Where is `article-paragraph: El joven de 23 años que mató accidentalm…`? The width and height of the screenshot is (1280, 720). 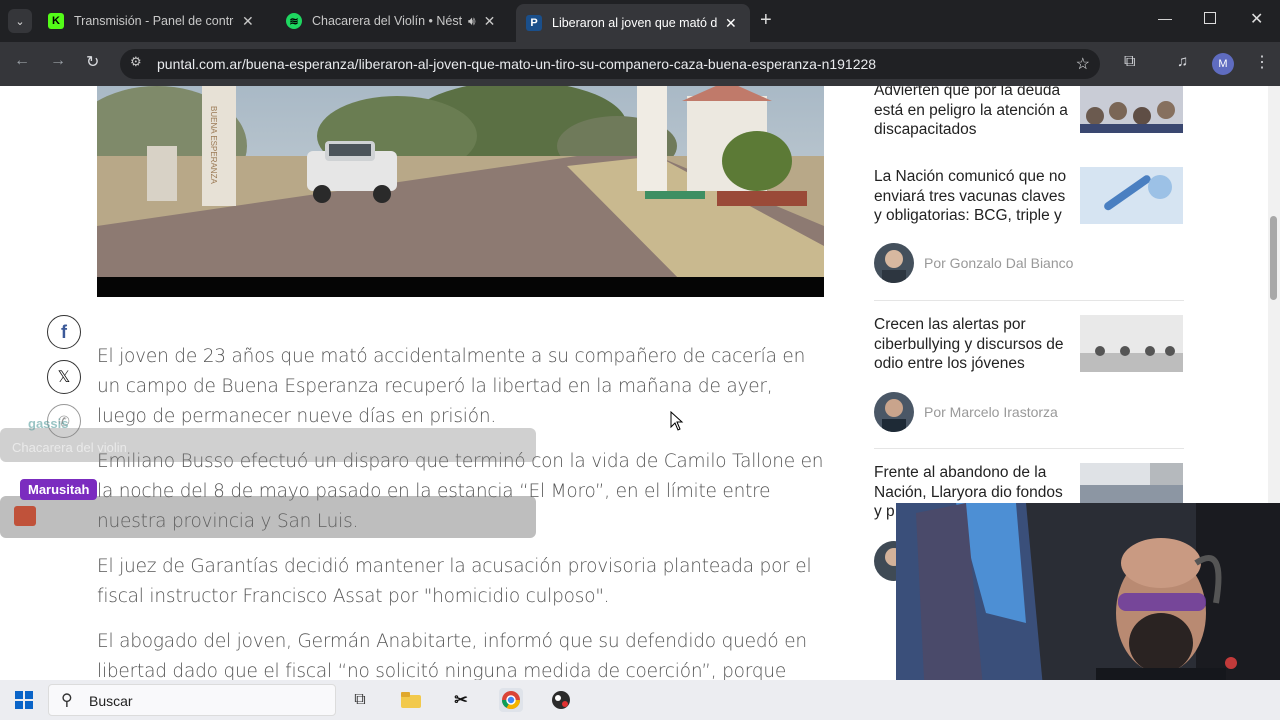
article-paragraph: El joven de 23 años que mató accidentalm… is located at coordinates (451, 386).